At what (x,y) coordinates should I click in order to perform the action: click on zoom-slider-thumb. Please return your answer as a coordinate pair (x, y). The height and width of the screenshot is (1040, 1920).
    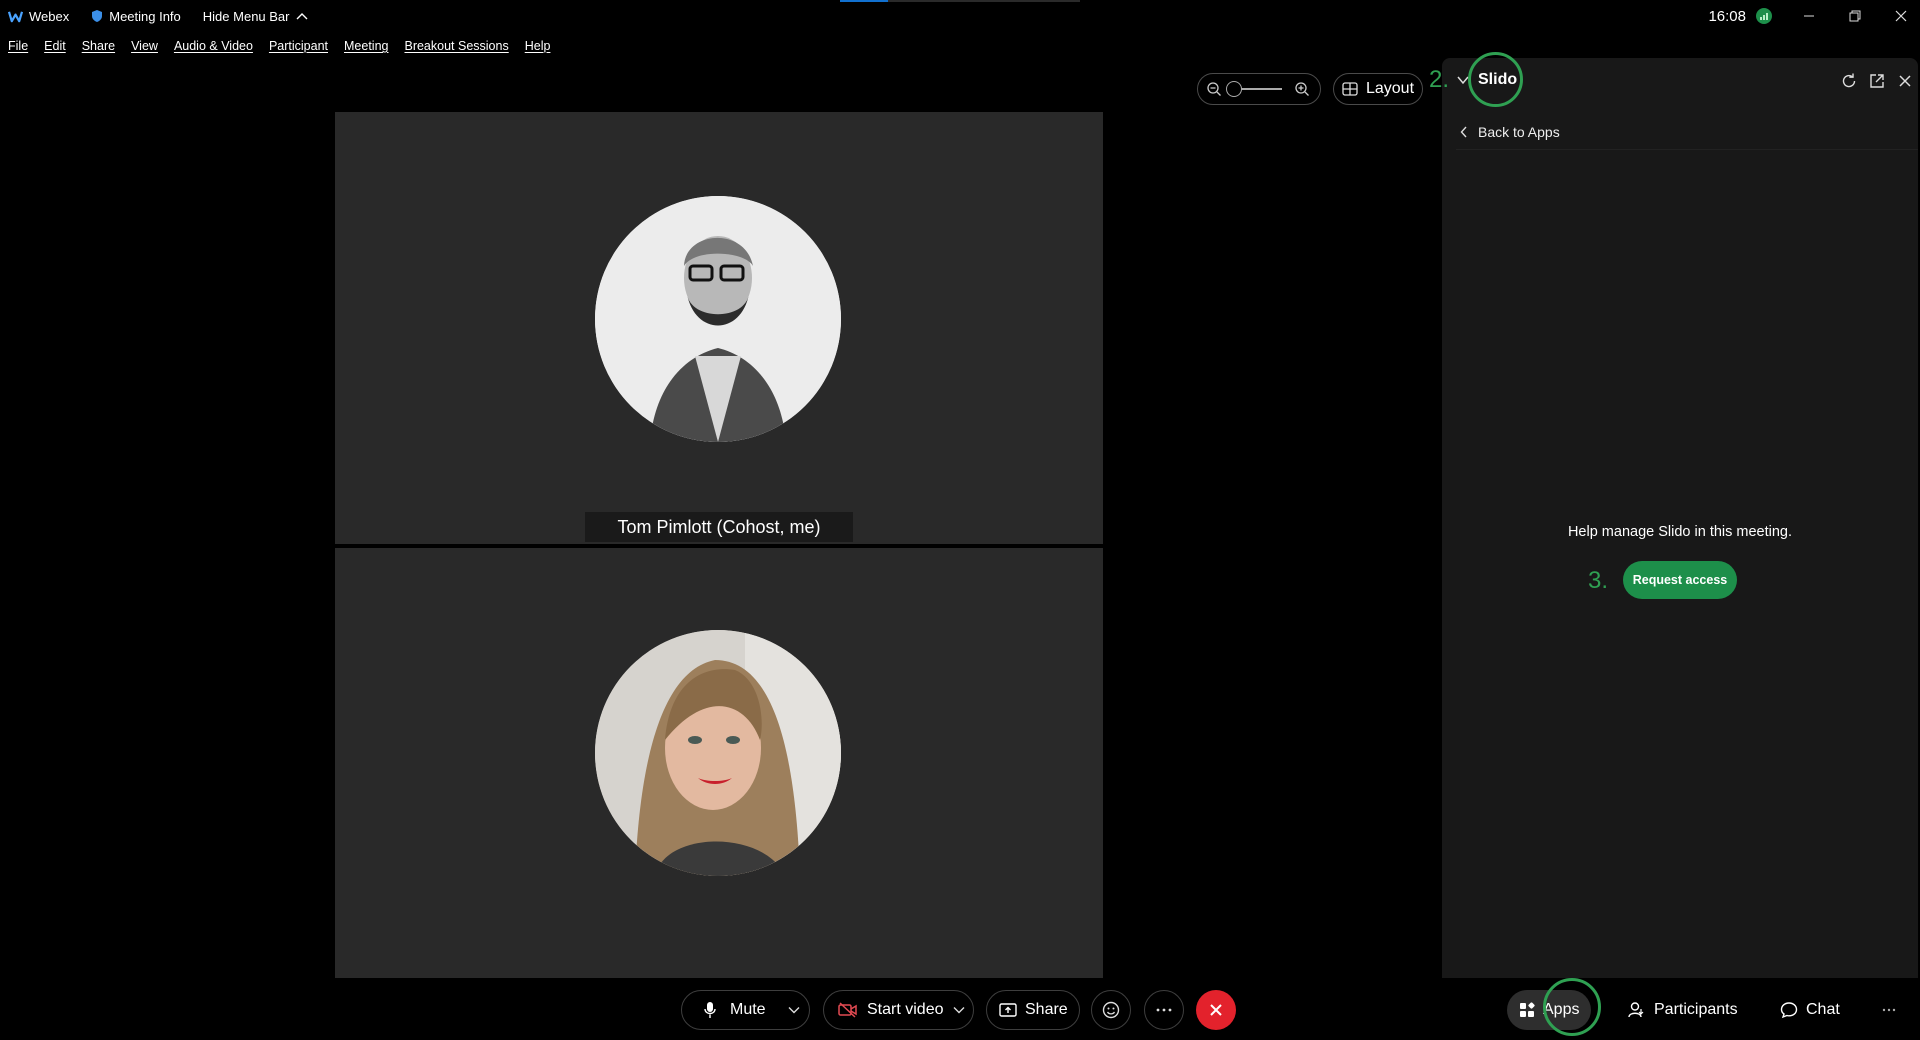
    Looking at the image, I should click on (1234, 89).